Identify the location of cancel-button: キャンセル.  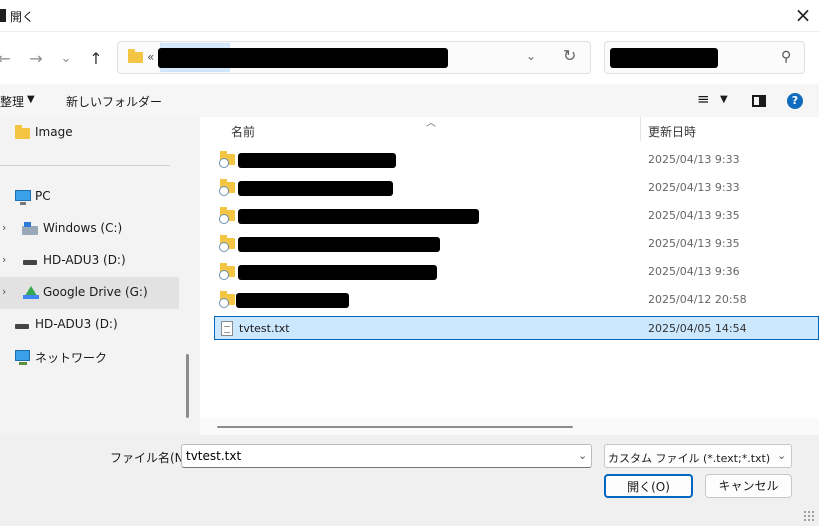
(748, 486).